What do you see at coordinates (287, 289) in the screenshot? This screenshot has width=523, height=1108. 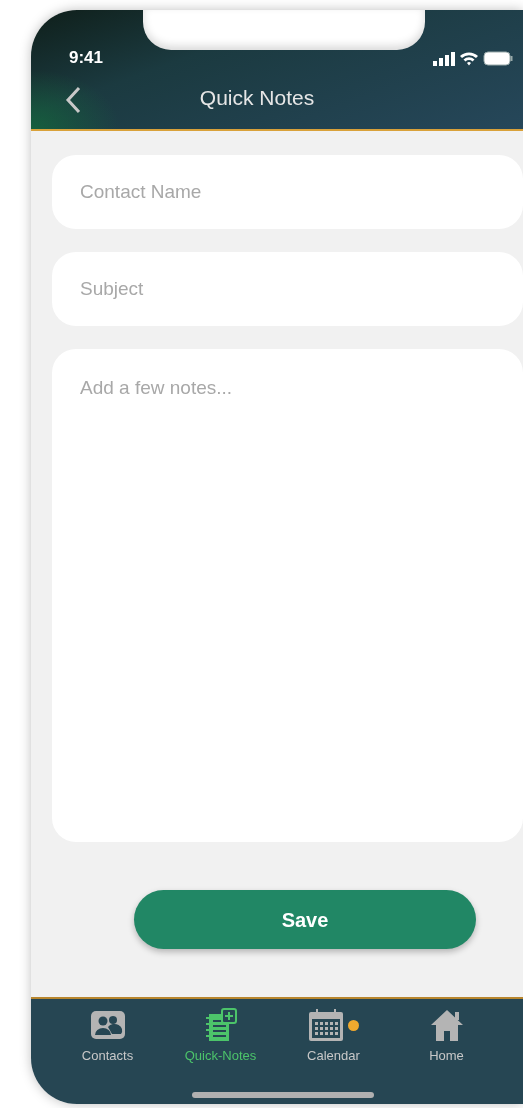 I see `text-field: Subject` at bounding box center [287, 289].